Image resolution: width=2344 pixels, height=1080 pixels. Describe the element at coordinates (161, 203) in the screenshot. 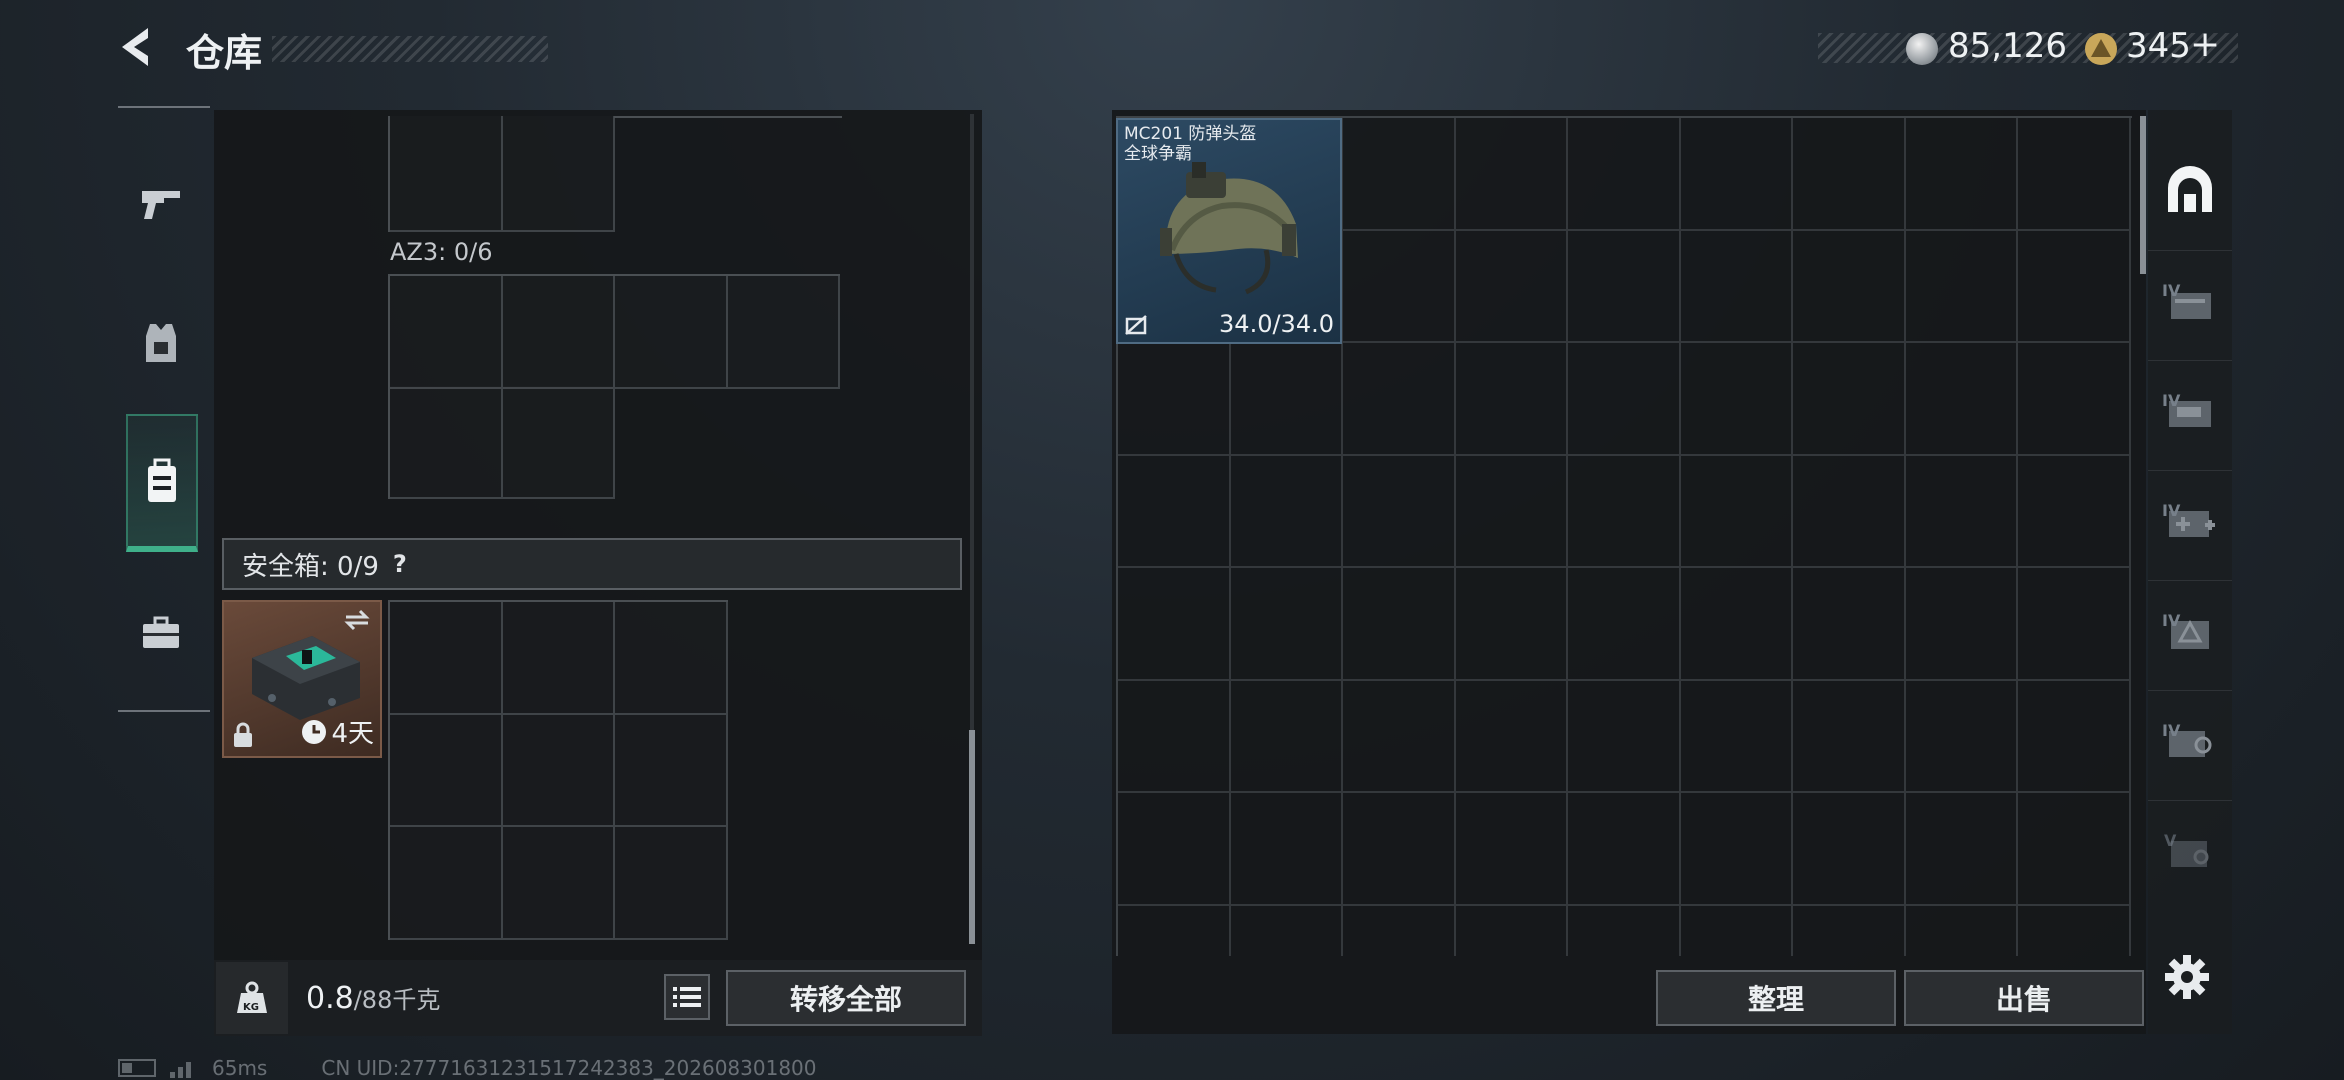

I see `tab-weapons` at that location.